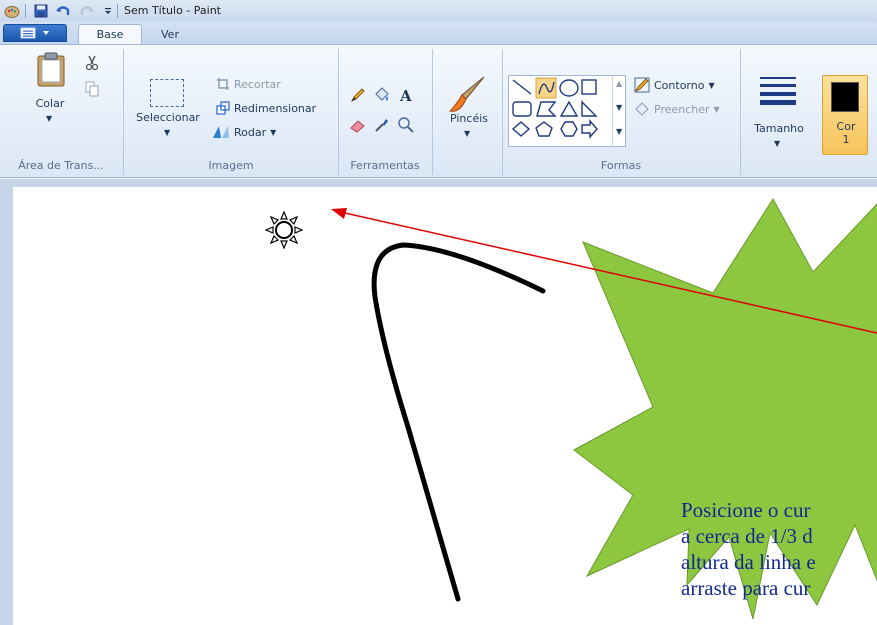  What do you see at coordinates (382, 95) in the screenshot?
I see `fill-bucket-icon` at bounding box center [382, 95].